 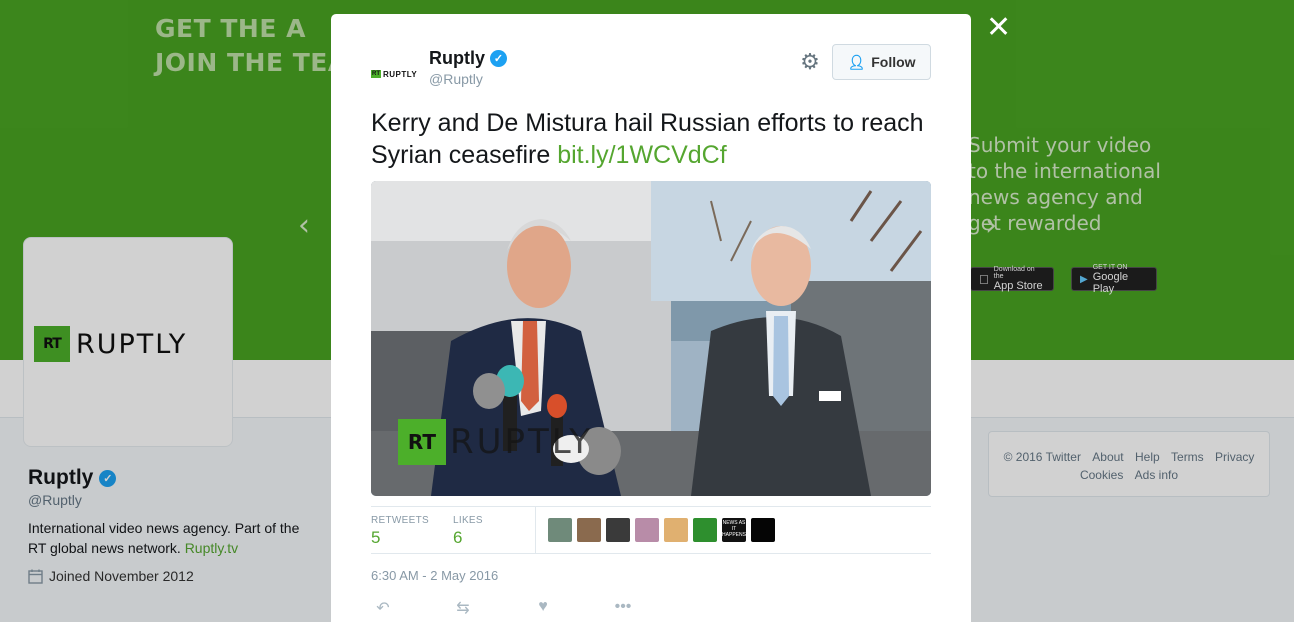 I want to click on liker-avatar: NEWS AS IT HAPPENS, so click(x=734, y=530).